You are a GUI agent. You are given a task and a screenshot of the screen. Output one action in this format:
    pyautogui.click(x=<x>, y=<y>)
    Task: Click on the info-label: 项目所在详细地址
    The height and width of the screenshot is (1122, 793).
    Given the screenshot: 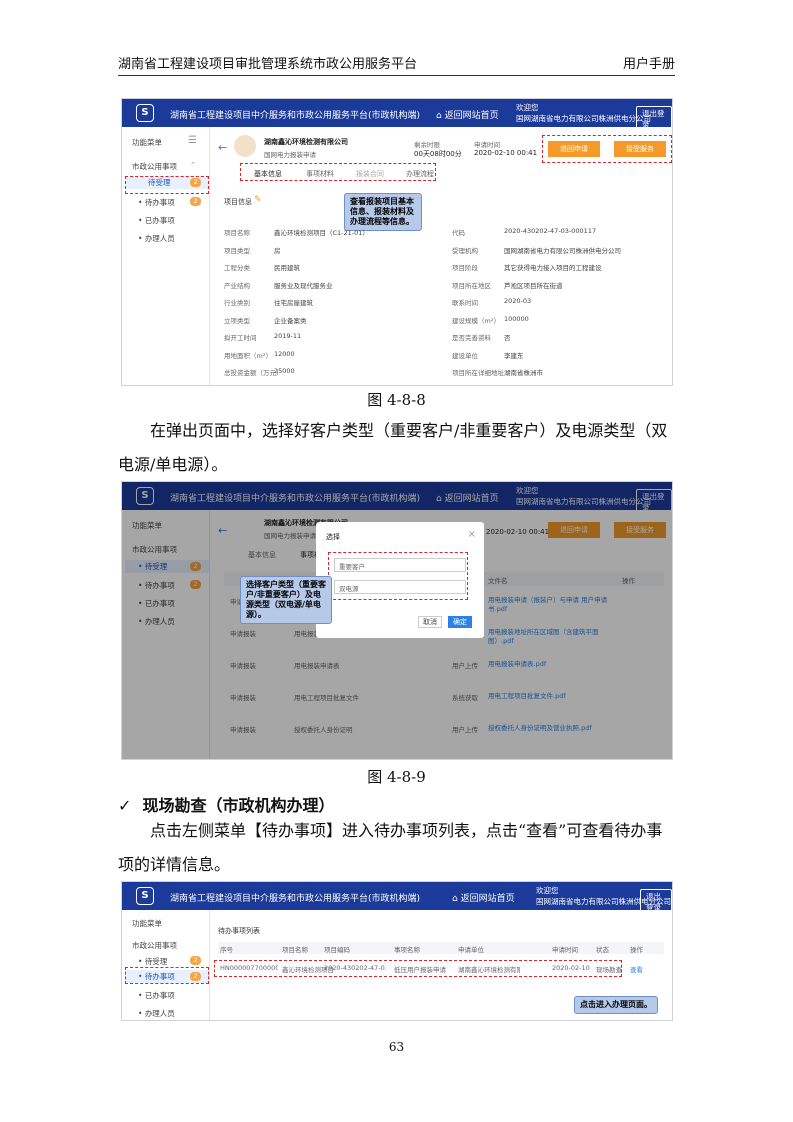 What is the action you would take?
    pyautogui.click(x=478, y=373)
    